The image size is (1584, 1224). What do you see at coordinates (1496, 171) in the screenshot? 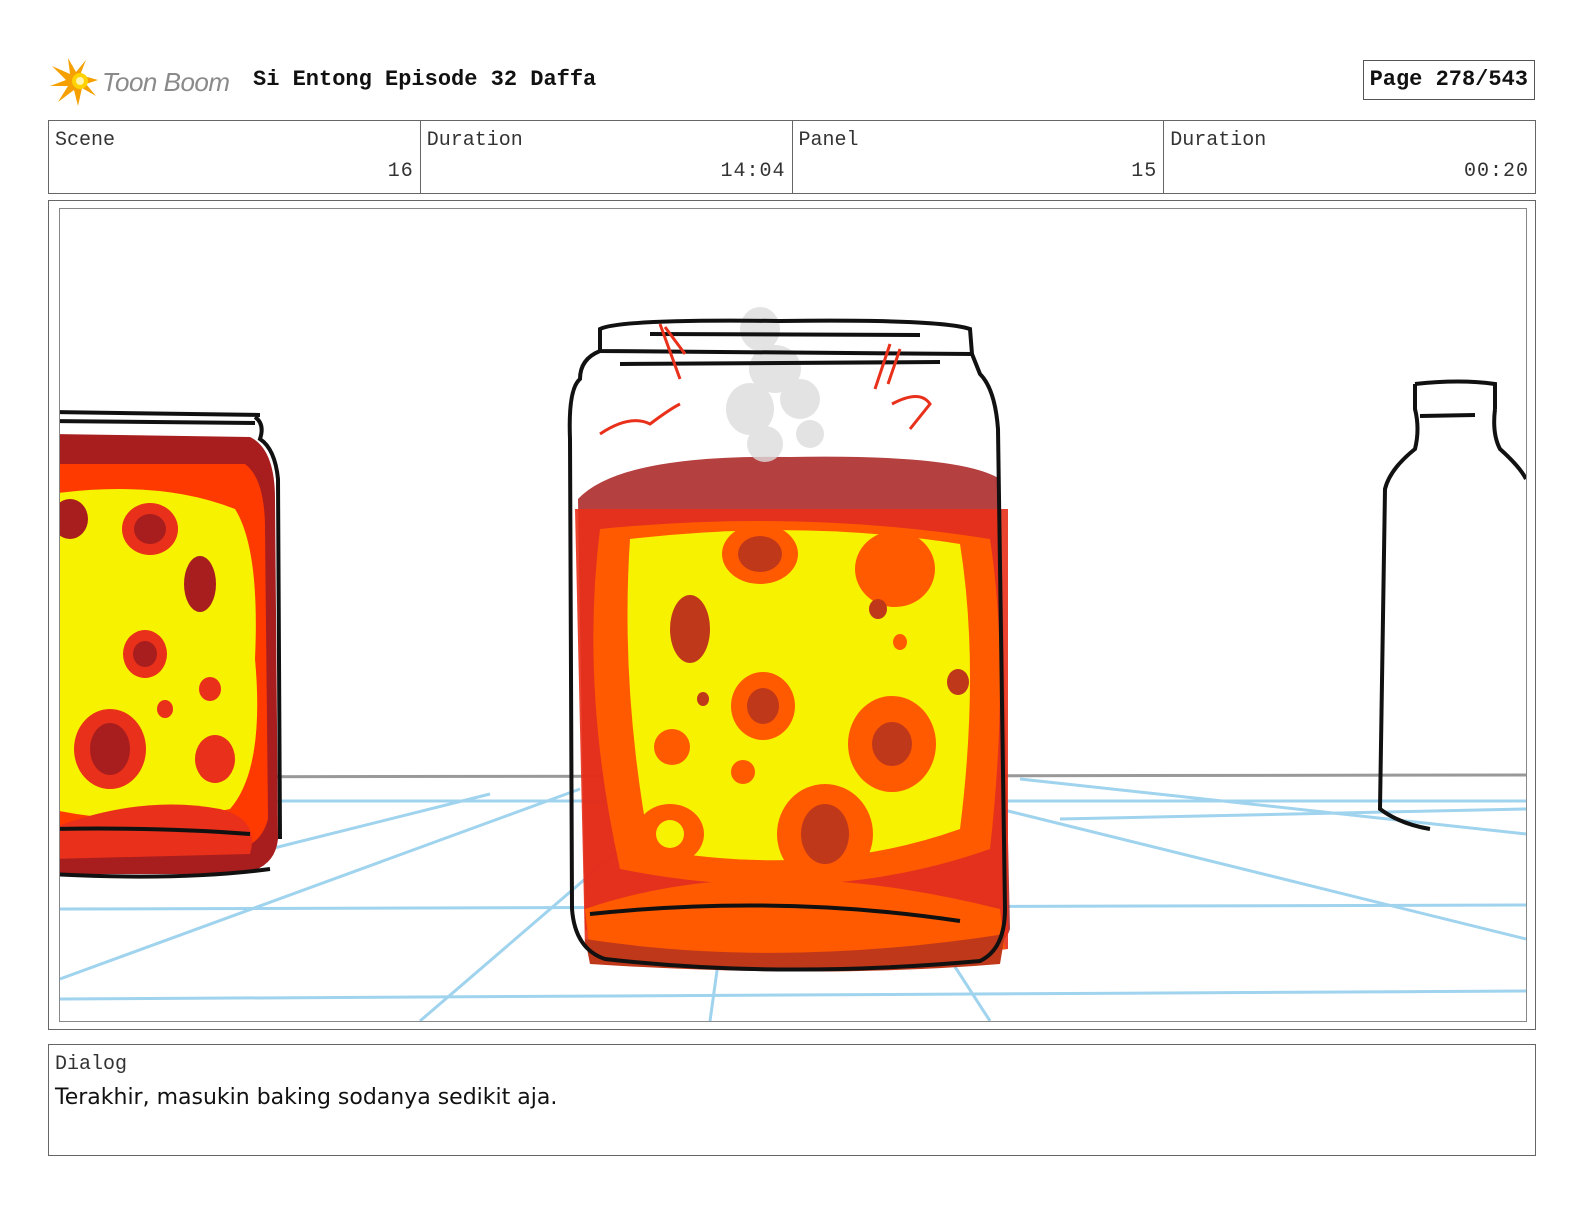
I see `panel-duration-value: 00:20` at bounding box center [1496, 171].